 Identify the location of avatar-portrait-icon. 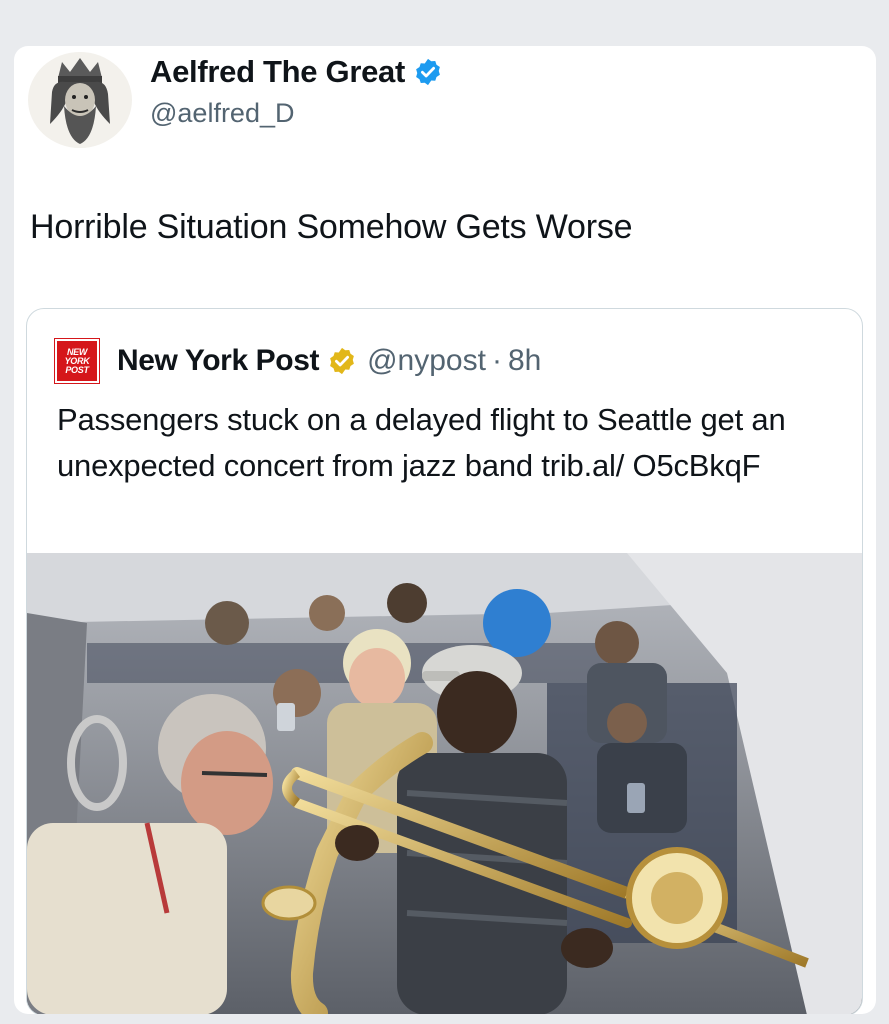
(80, 100).